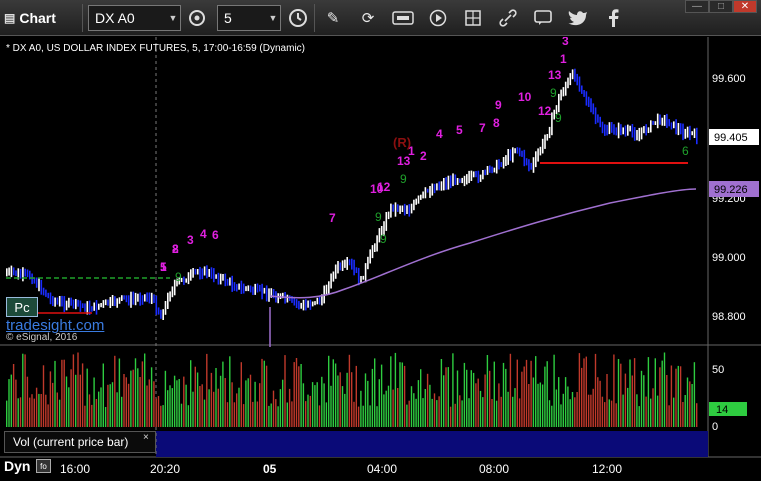 The height and width of the screenshot is (481, 761). I want to click on setup-count-label: 8, so click(175, 249).